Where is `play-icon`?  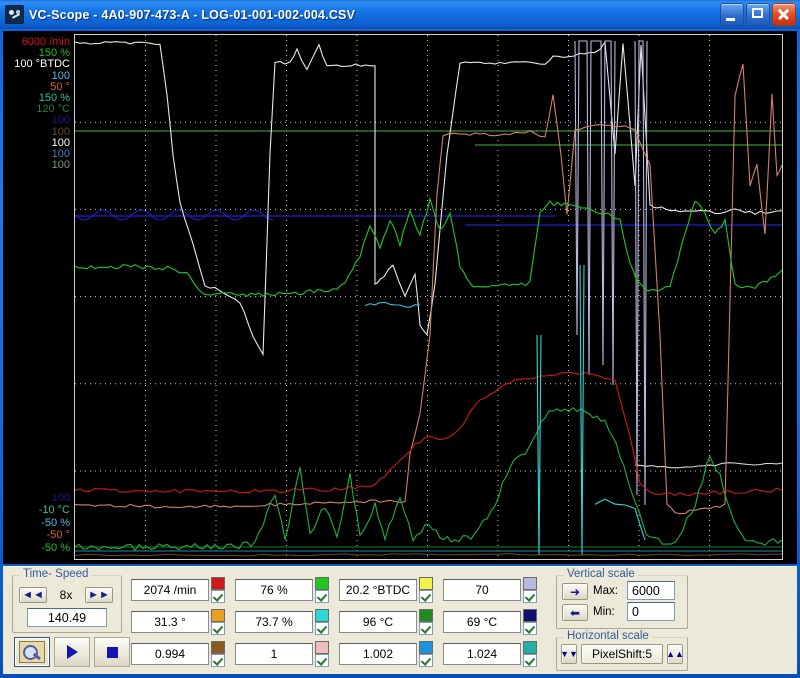
play-icon is located at coordinates (72, 652).